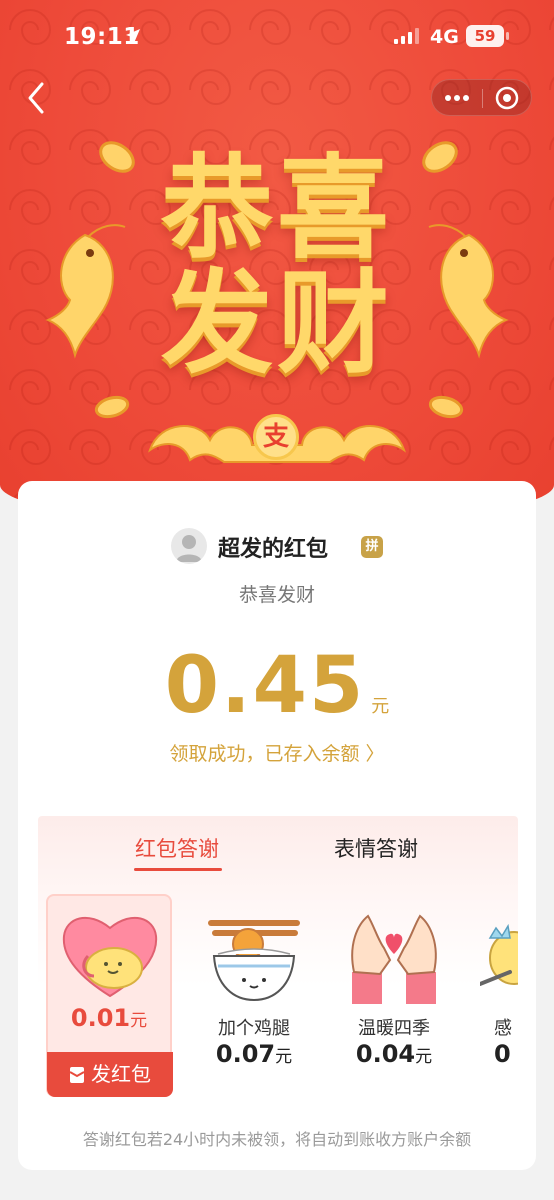  What do you see at coordinates (444, 37) in the screenshot?
I see `network-type: 4G` at bounding box center [444, 37].